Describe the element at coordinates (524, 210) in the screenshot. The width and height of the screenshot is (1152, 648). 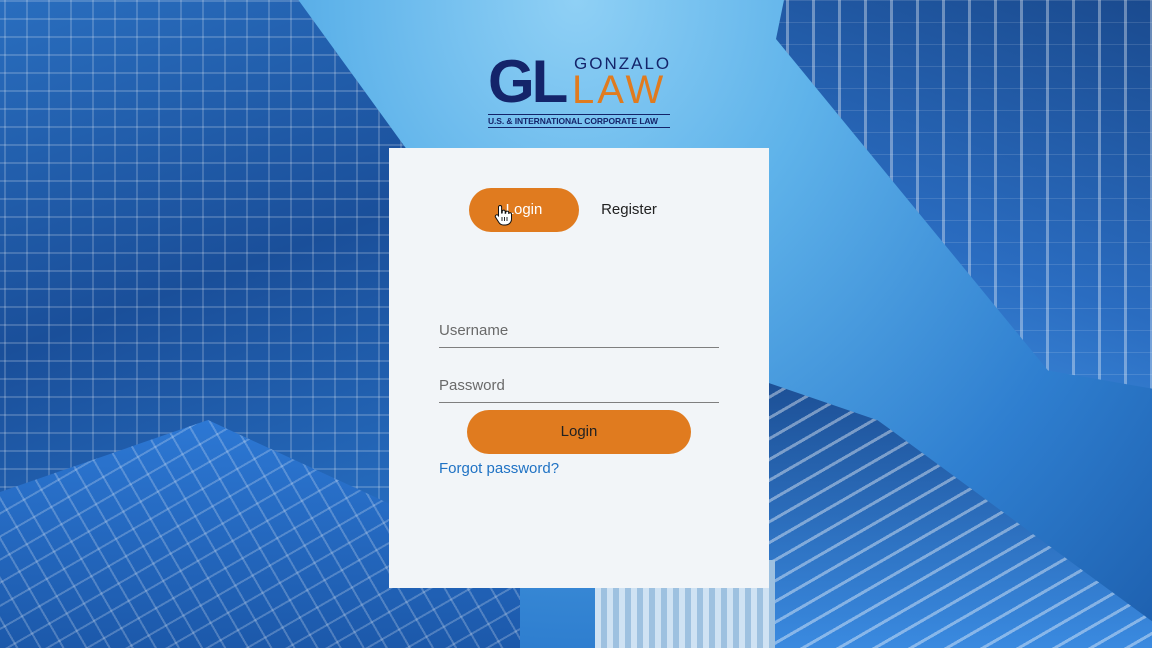
I see `tab-login: Login` at that location.